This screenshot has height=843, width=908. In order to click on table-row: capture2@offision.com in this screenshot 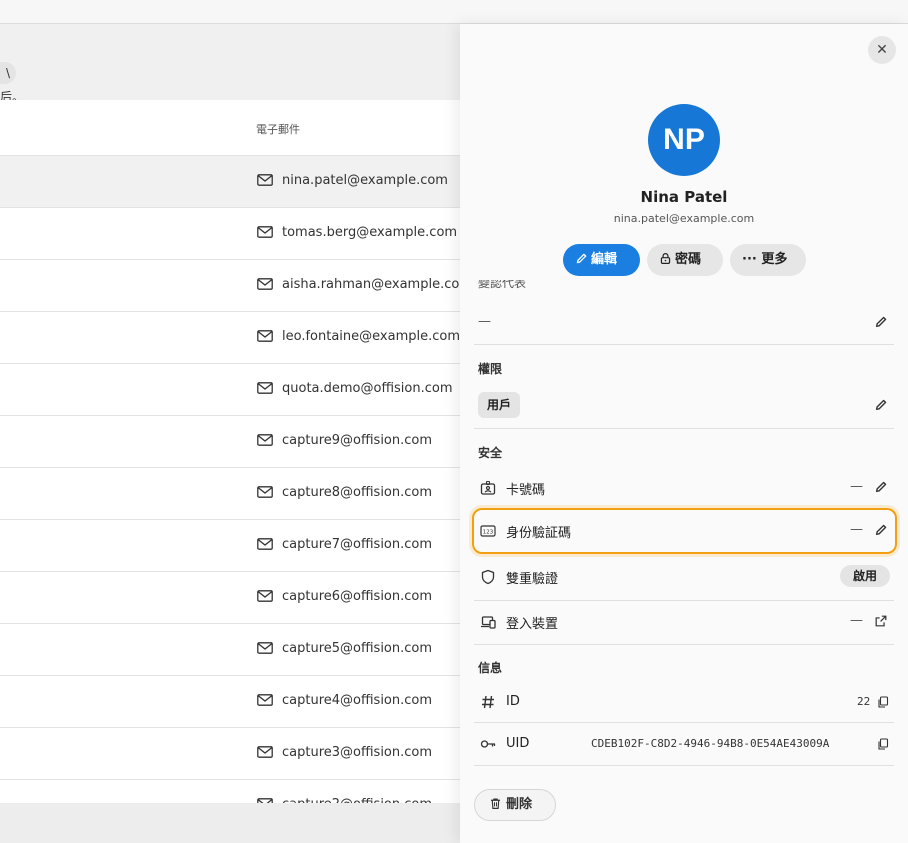, I will do `click(235, 791)`.